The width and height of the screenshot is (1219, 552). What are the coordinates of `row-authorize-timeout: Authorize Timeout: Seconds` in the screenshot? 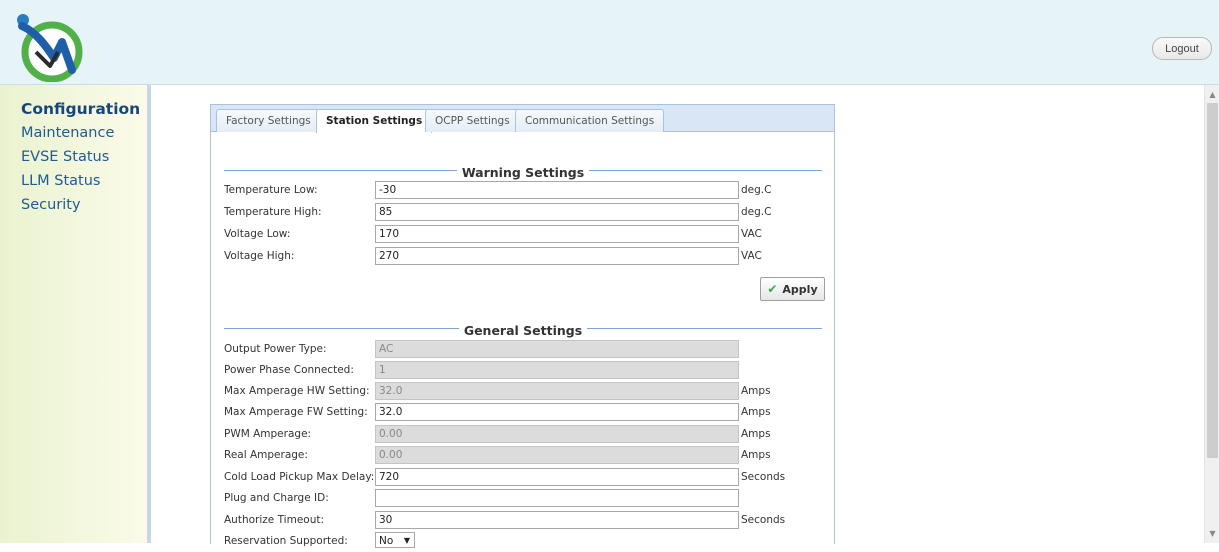 It's located at (524, 521).